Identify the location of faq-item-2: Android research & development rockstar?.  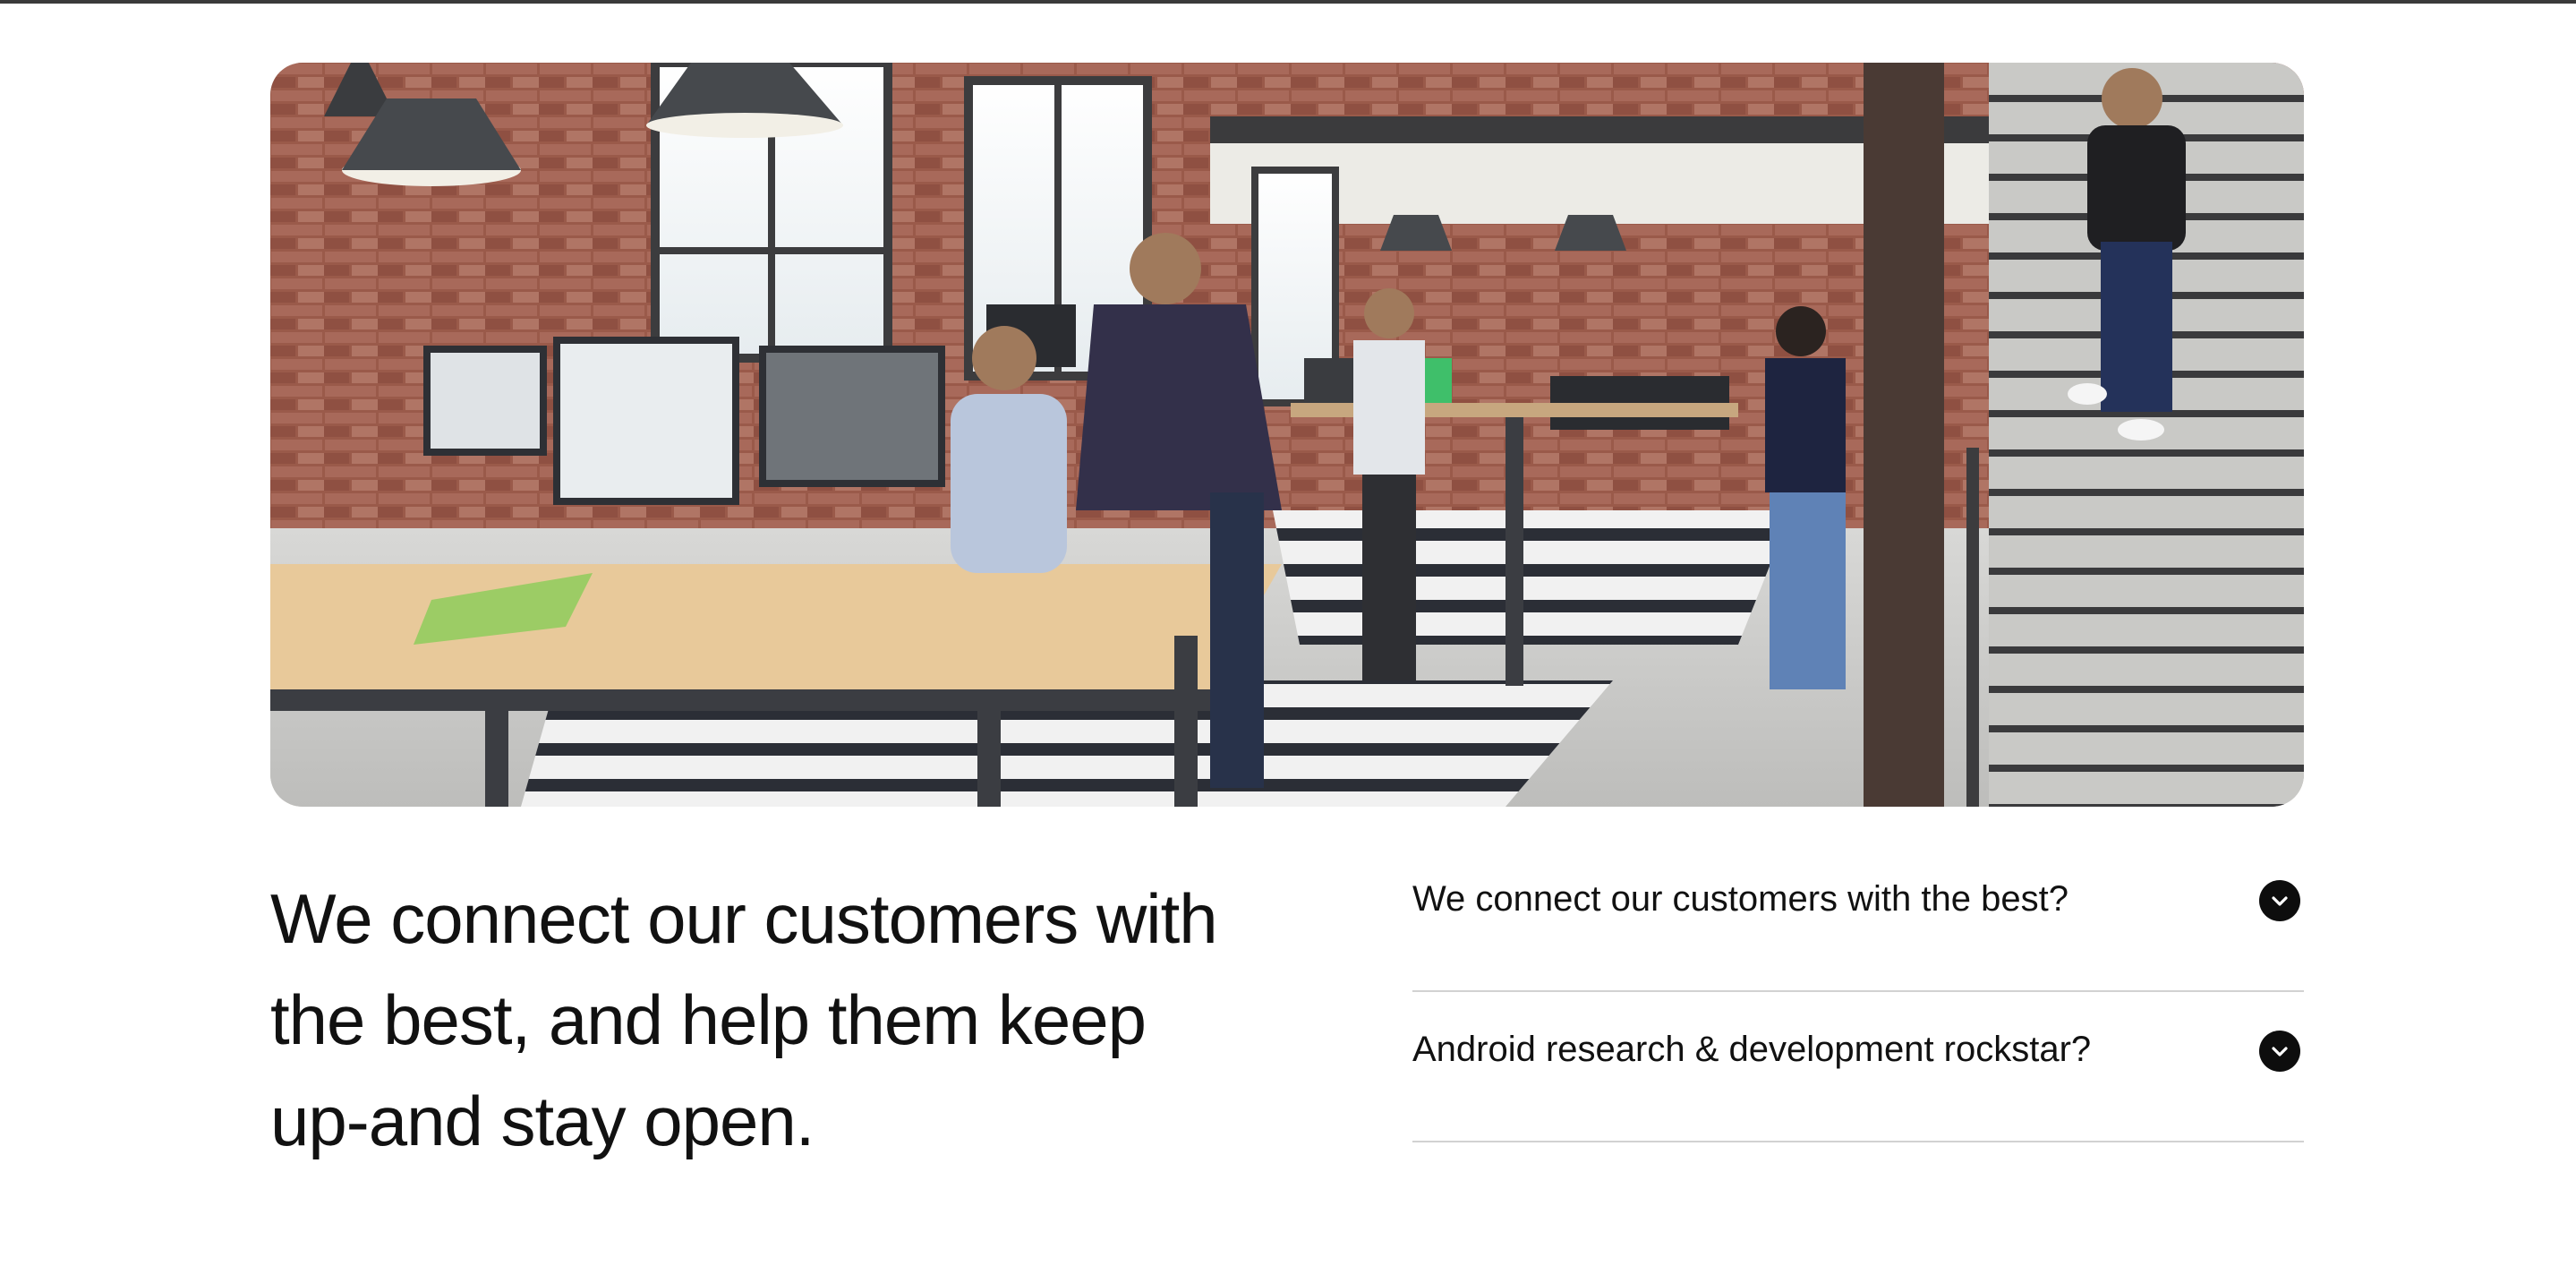
(1858, 1067).